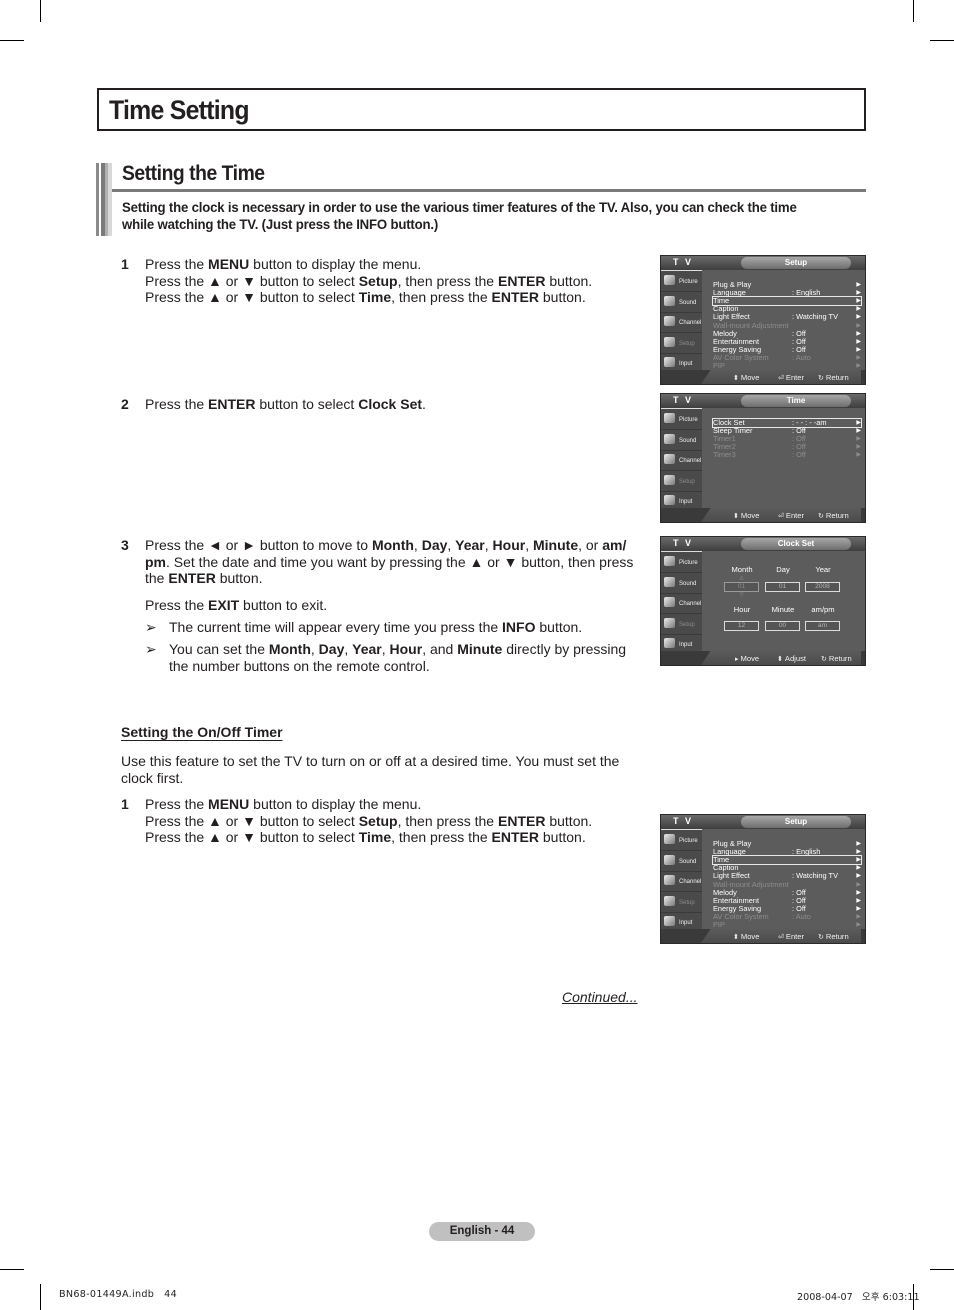 This screenshot has width=954, height=1310. I want to click on bold-term: Hour, so click(406, 649).